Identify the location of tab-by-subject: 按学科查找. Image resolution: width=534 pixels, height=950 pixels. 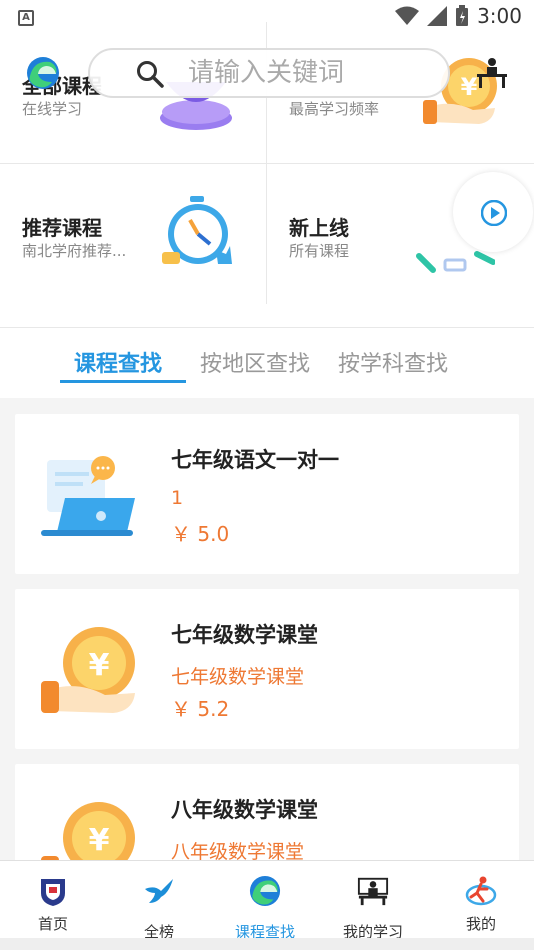
(393, 362).